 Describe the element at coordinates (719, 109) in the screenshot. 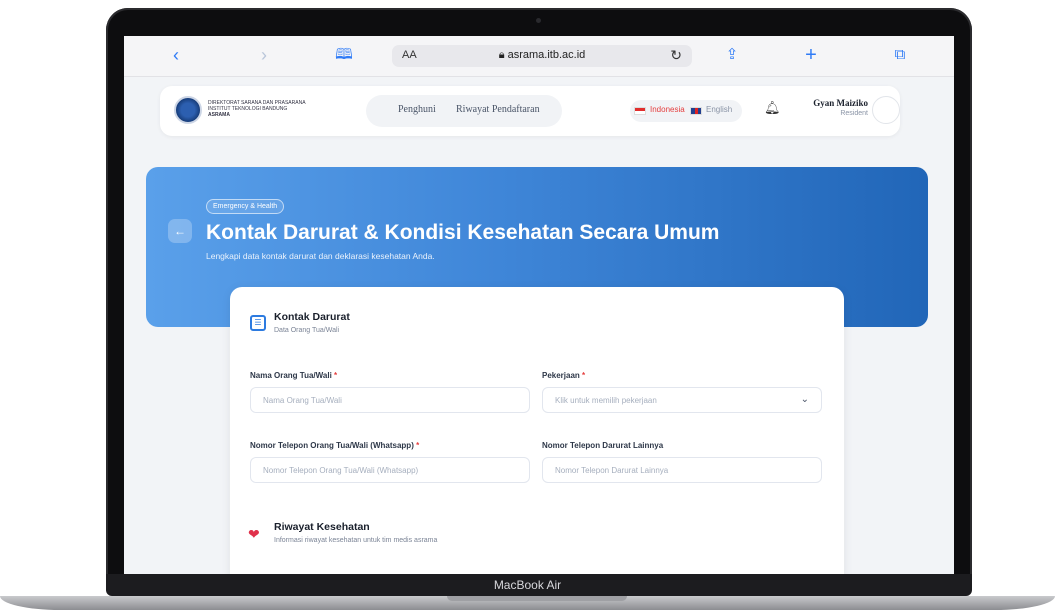

I see `lang-english: English` at that location.